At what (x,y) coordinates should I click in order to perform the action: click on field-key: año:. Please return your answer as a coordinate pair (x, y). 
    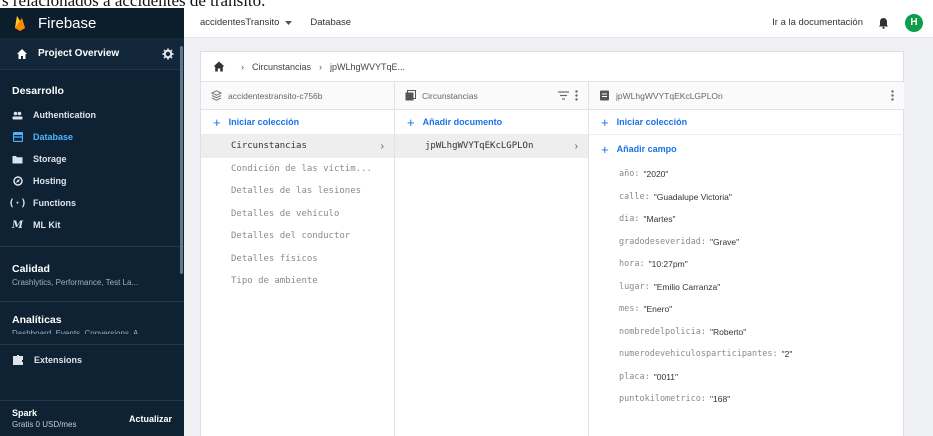
    Looking at the image, I should click on (629, 174).